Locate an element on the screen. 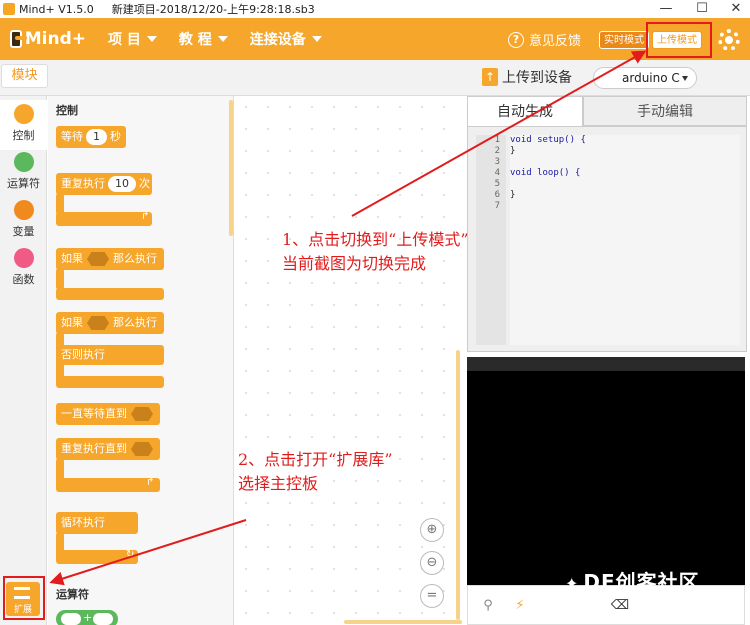 This screenshot has width=750, height=625. block-wait-until: 一直等待直到 is located at coordinates (108, 414).